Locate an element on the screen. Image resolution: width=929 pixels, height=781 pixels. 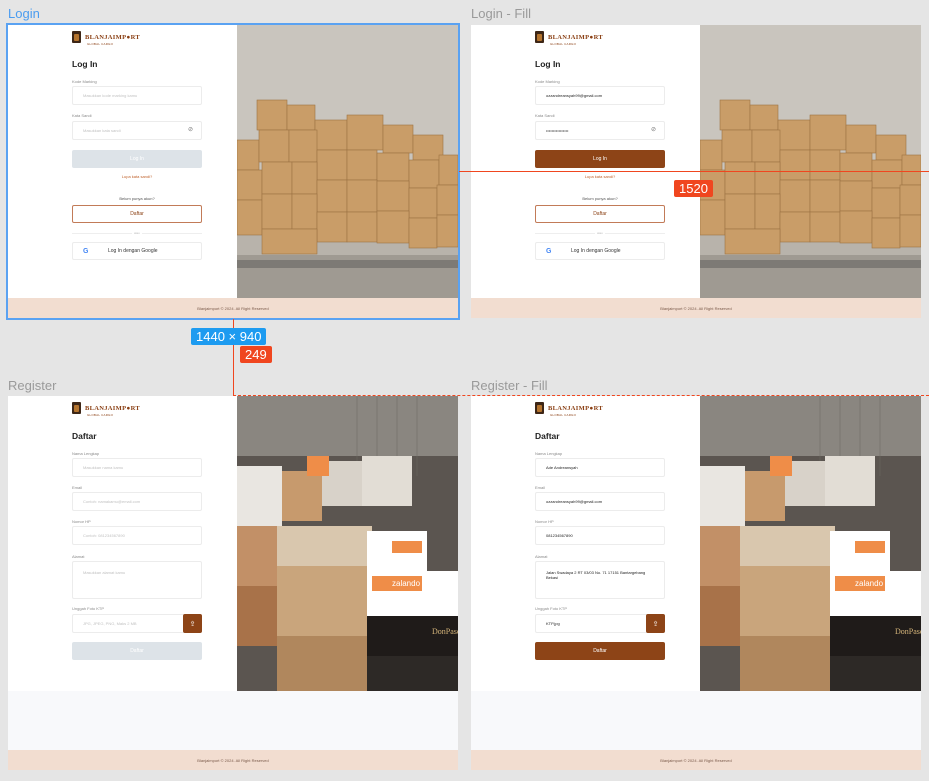
password-input: Masukkan kata sandi ⊘ is located at coordinates (137, 130).